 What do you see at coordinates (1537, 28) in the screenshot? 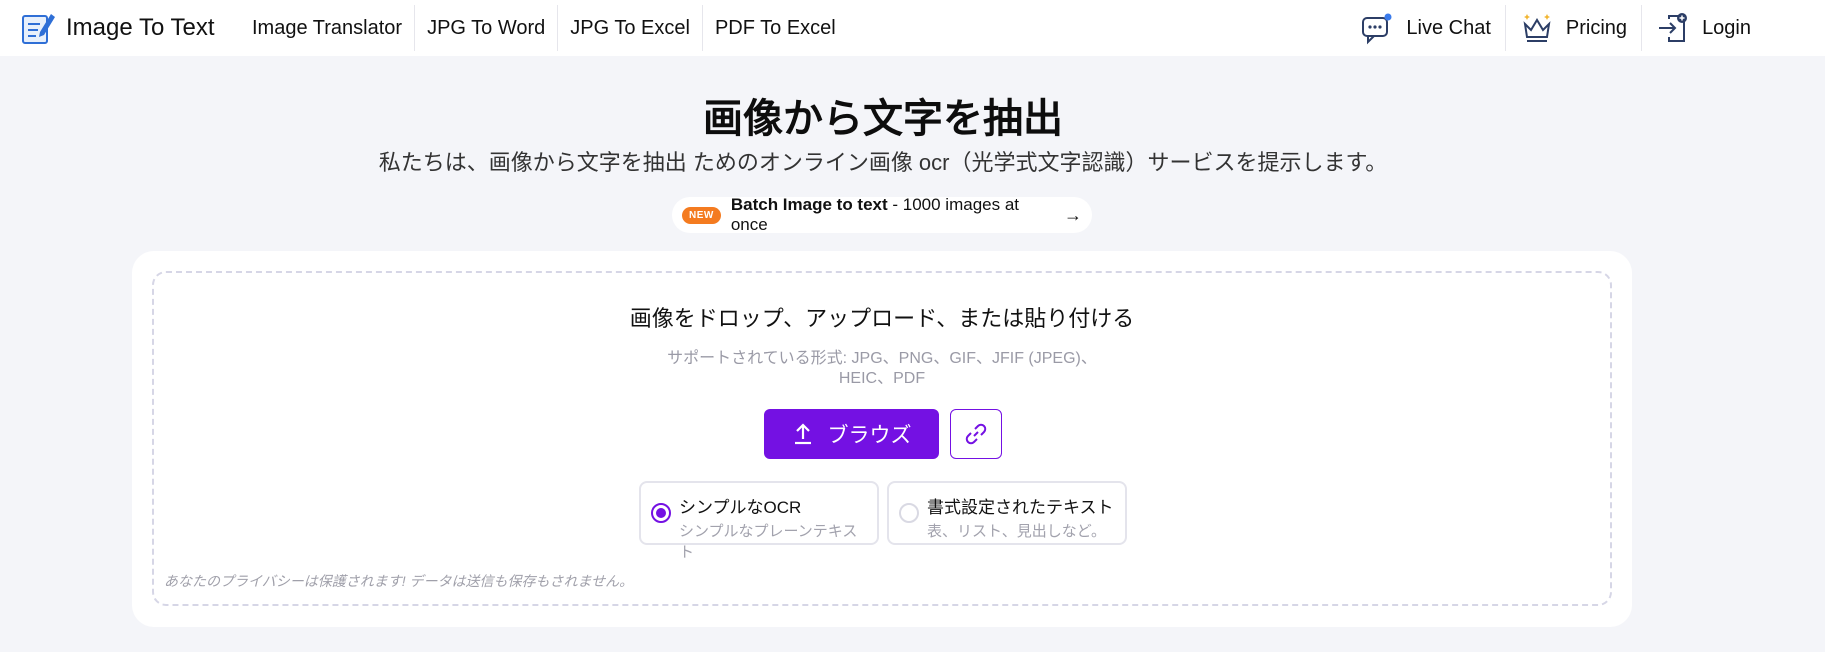
I see `crown-icon` at bounding box center [1537, 28].